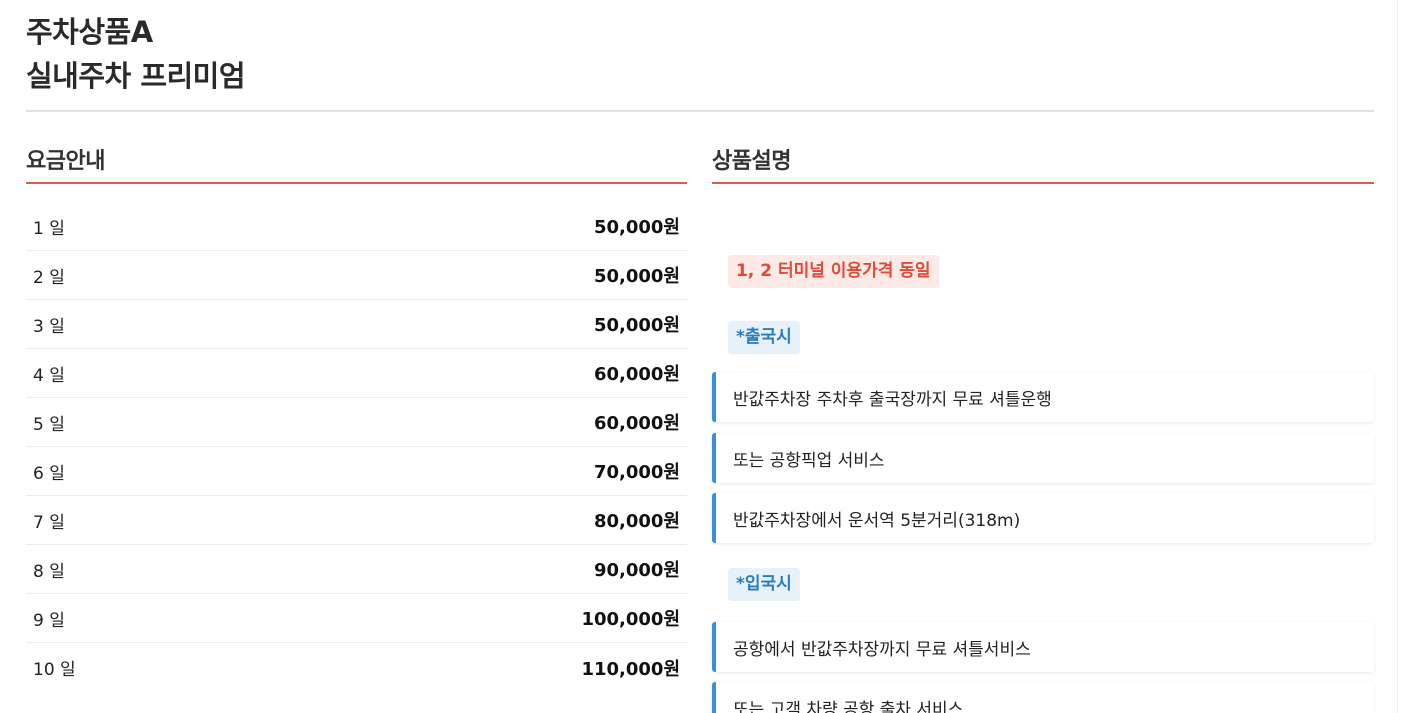  What do you see at coordinates (751, 161) in the screenshot?
I see `description-title: 상품설명` at bounding box center [751, 161].